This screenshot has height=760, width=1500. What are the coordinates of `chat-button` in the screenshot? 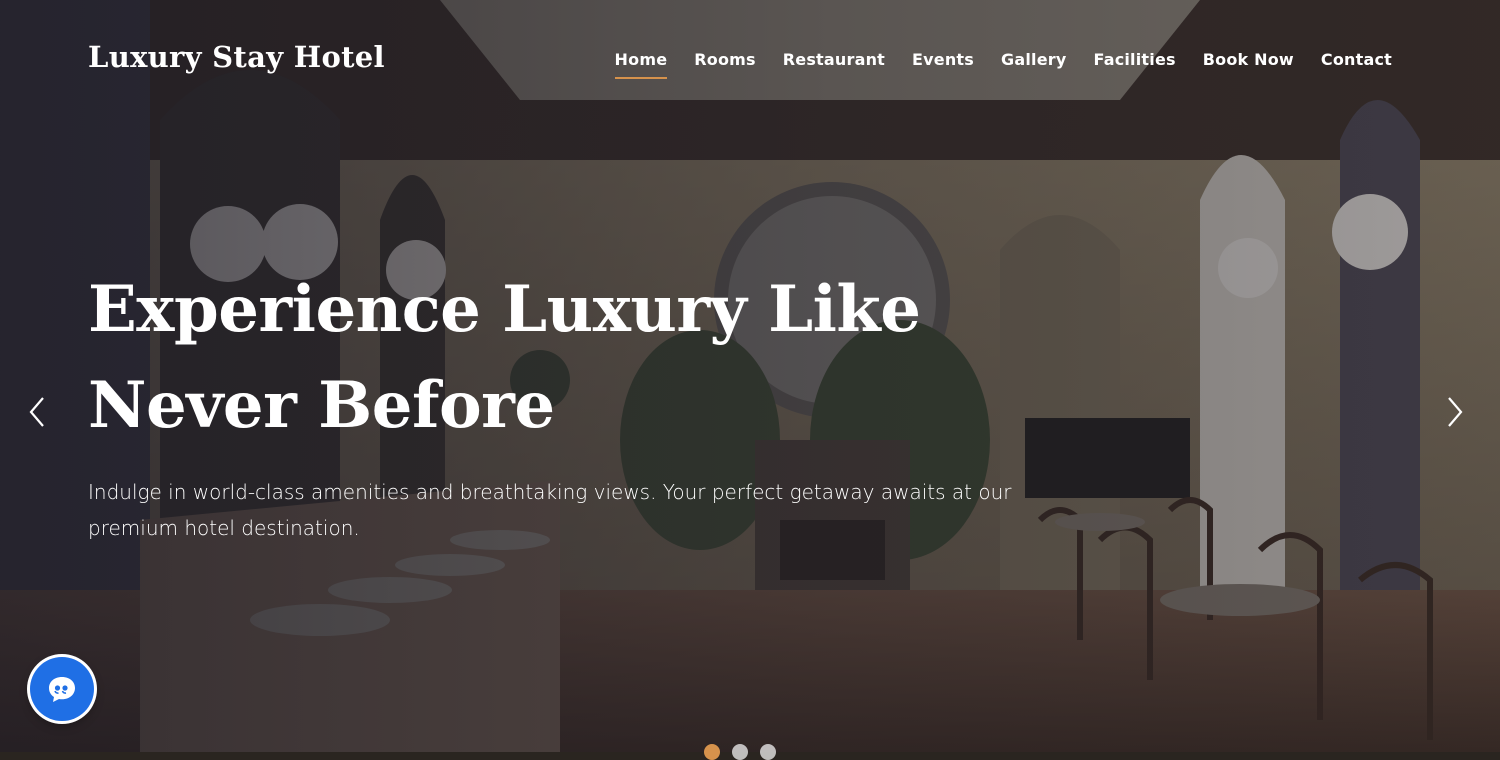 It's located at (62, 689).